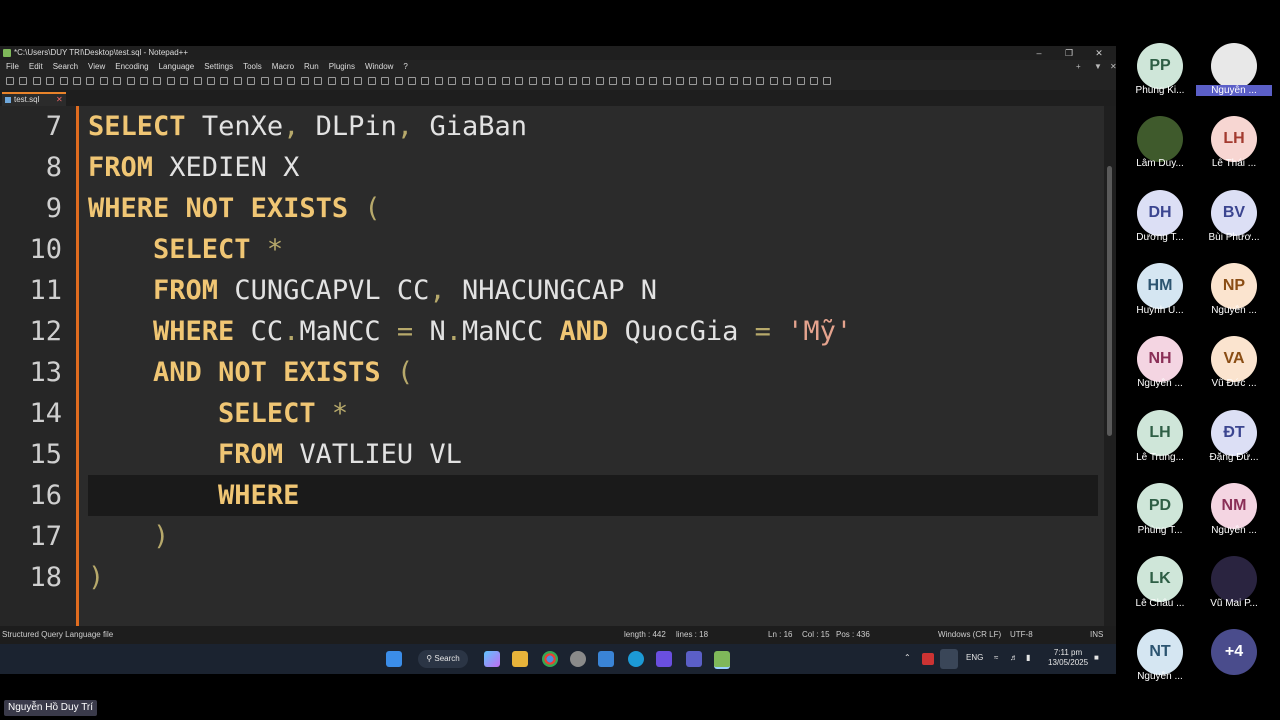  I want to click on microphone-icon, so click(949, 659).